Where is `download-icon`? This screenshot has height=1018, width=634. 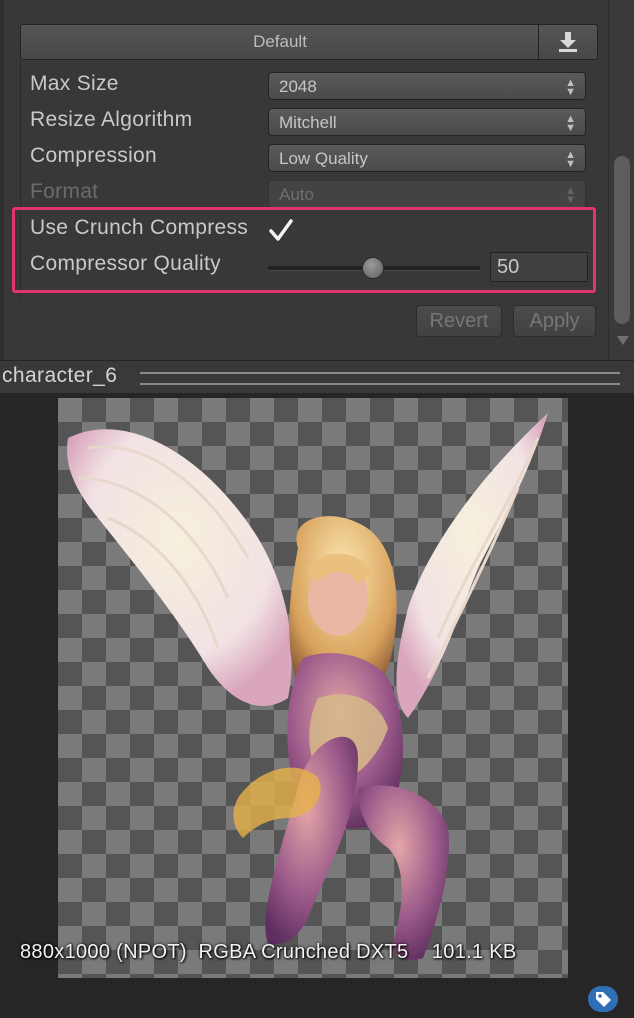 download-icon is located at coordinates (568, 42).